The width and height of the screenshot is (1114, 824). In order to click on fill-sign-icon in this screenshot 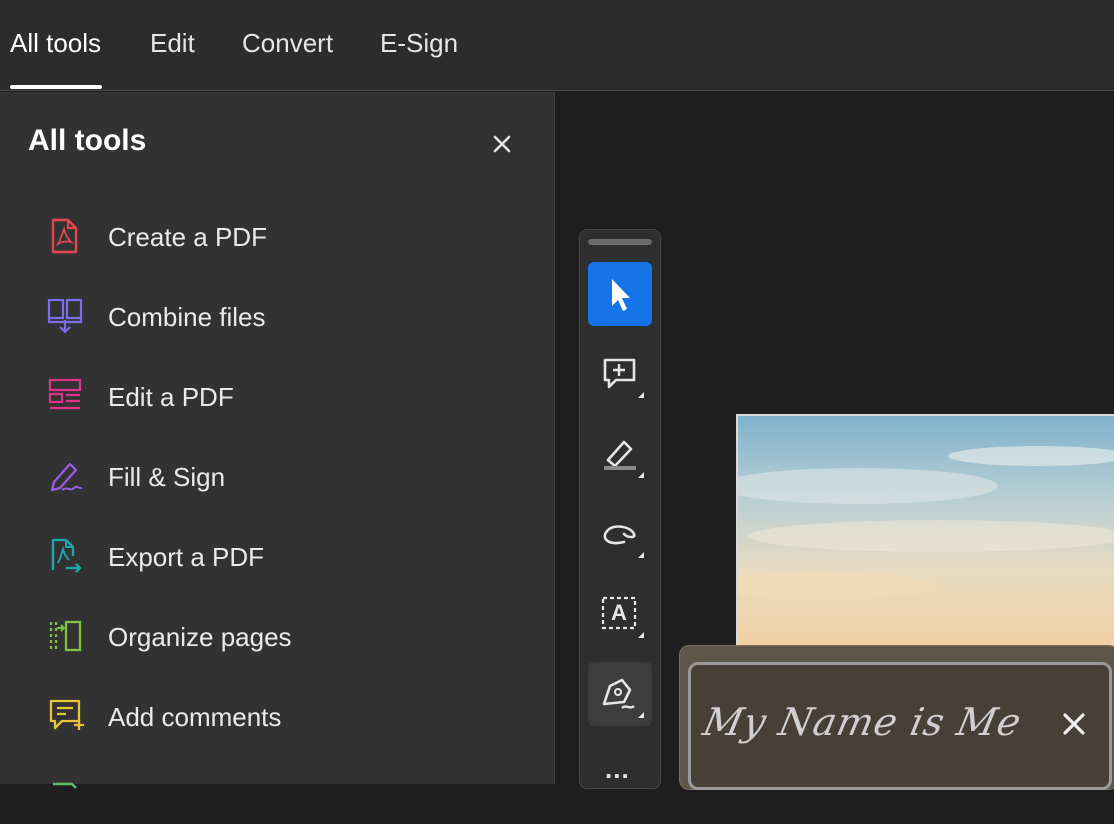, I will do `click(66, 476)`.